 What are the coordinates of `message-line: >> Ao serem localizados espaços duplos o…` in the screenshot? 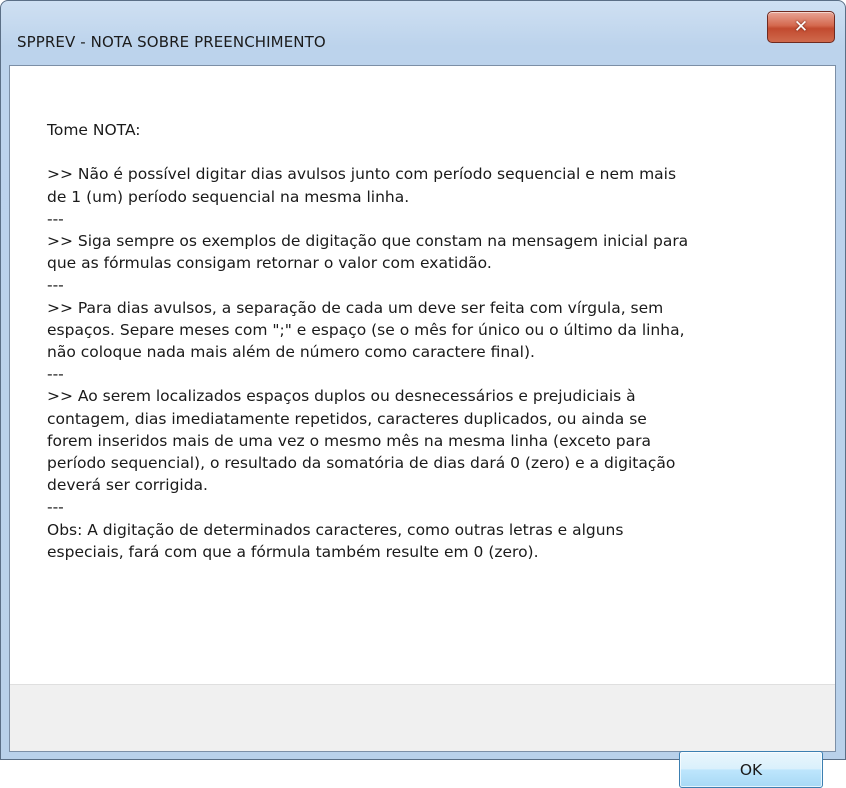 It's located at (341, 396).